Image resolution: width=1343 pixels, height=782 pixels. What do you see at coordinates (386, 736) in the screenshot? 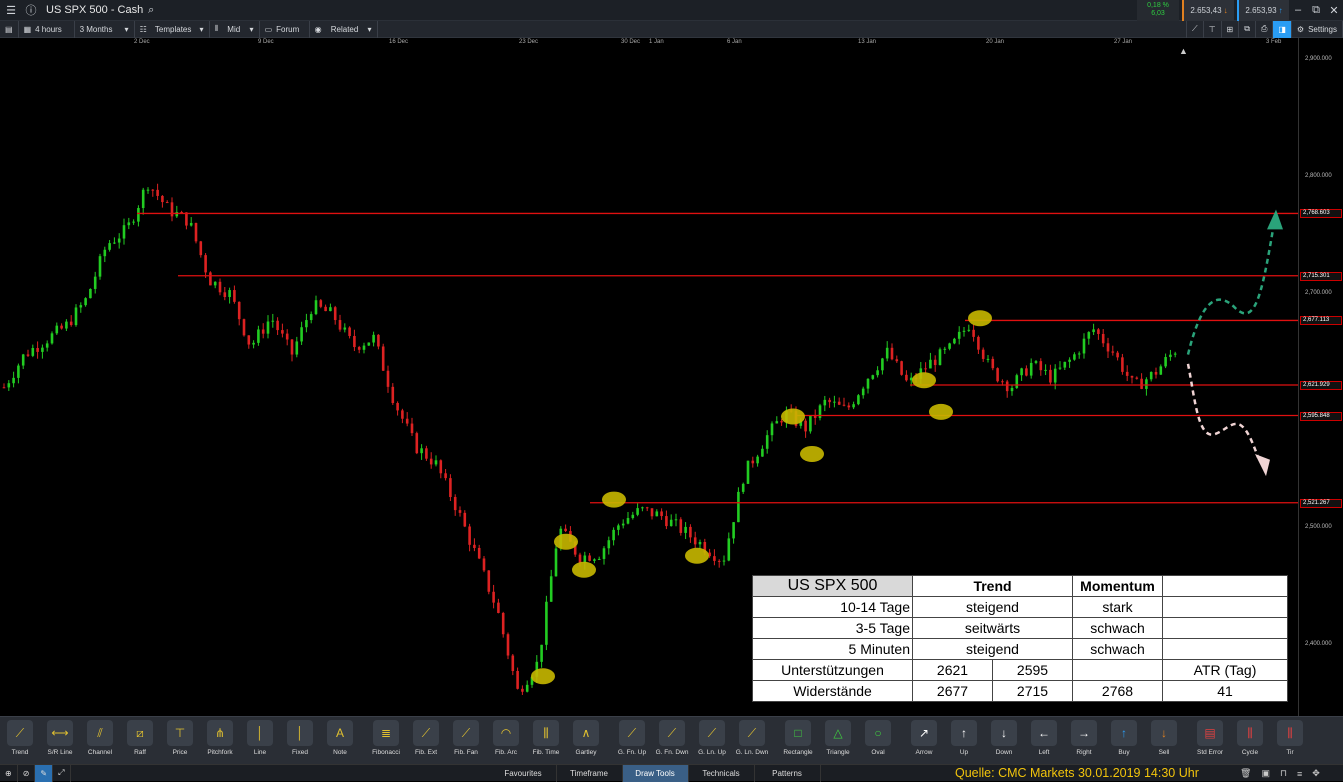
I see `tool-fibonacci: ≣ Fibonacci` at bounding box center [386, 736].